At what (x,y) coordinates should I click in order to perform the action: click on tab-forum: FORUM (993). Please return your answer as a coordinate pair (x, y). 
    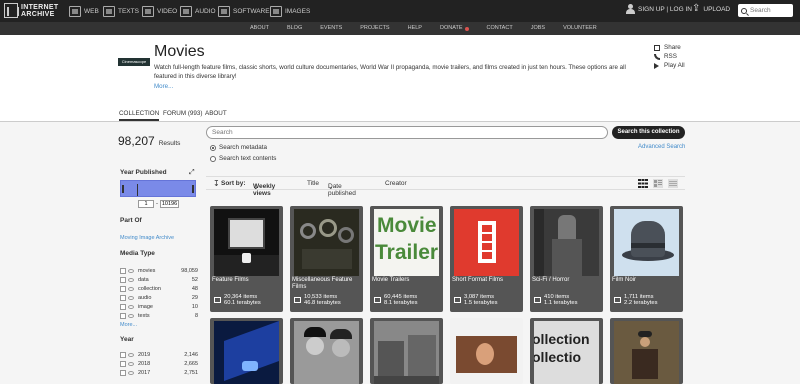
    Looking at the image, I should click on (183, 113).